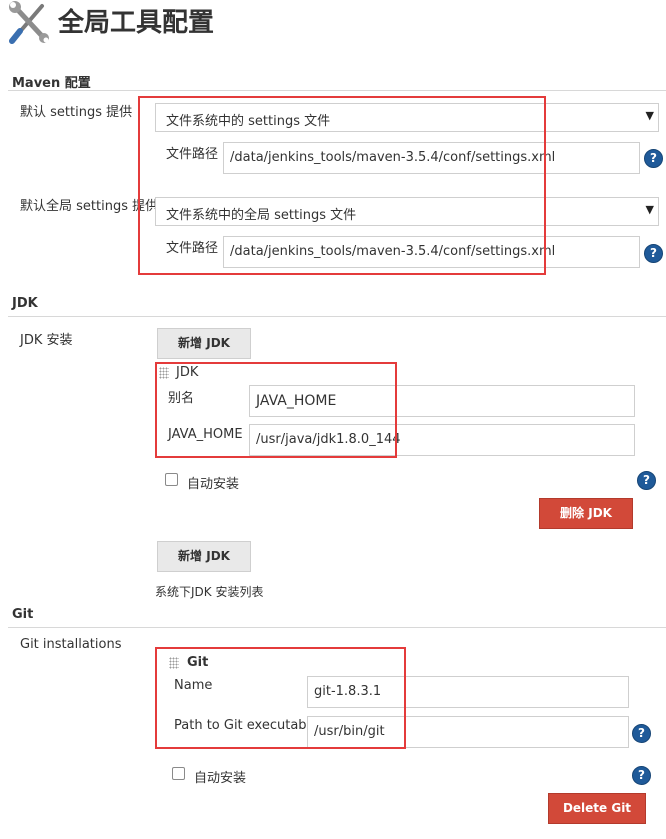 The width and height of the screenshot is (666, 839). I want to click on jdk-list-note: 系统下JDK 安装列表, so click(209, 592).